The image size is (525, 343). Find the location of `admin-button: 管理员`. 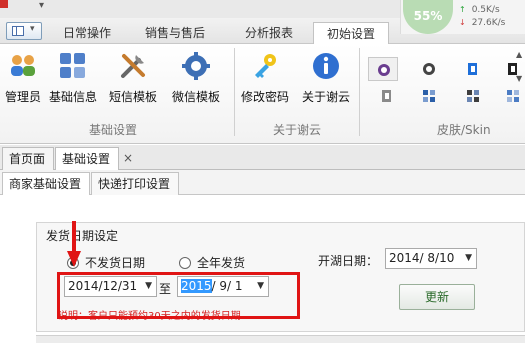

admin-button: 管理员 is located at coordinates (24, 76).